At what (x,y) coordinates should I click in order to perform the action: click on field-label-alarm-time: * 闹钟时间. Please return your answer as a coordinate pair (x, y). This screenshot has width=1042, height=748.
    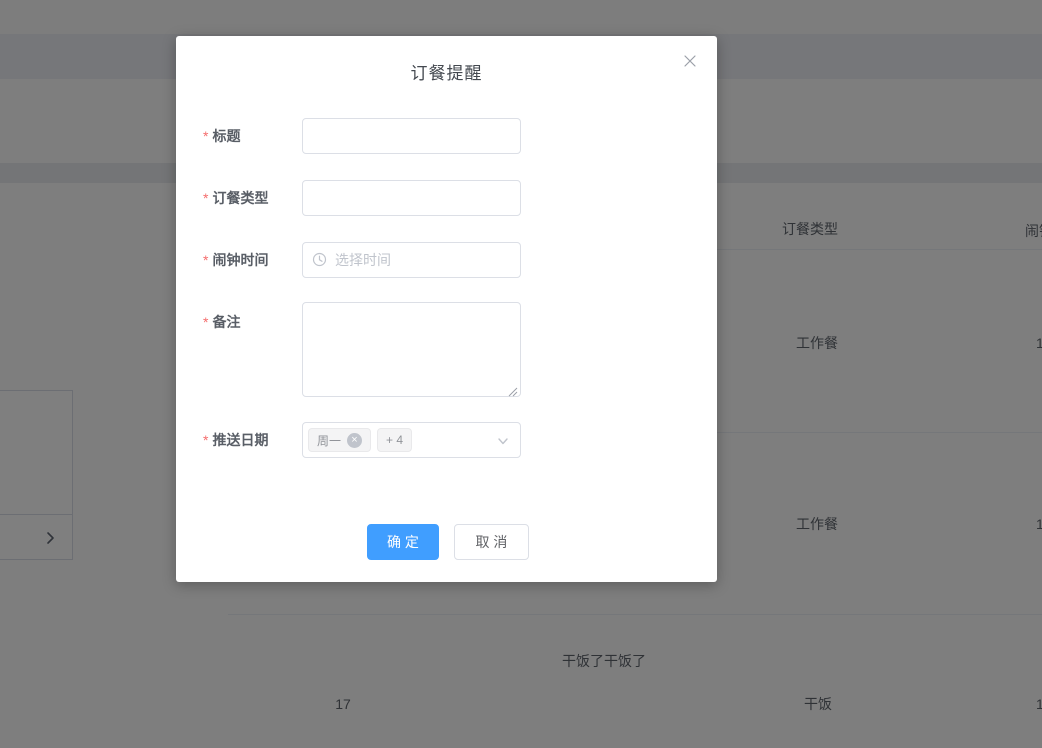
    Looking at the image, I should click on (236, 260).